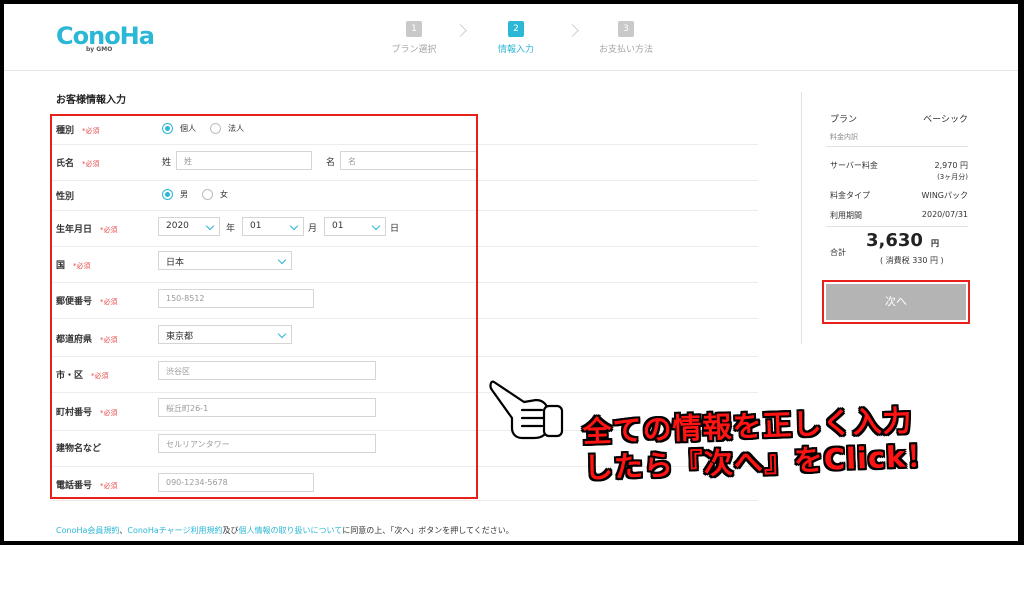 This screenshot has height=597, width=1024. I want to click on building-label: 建物名など, so click(79, 449).